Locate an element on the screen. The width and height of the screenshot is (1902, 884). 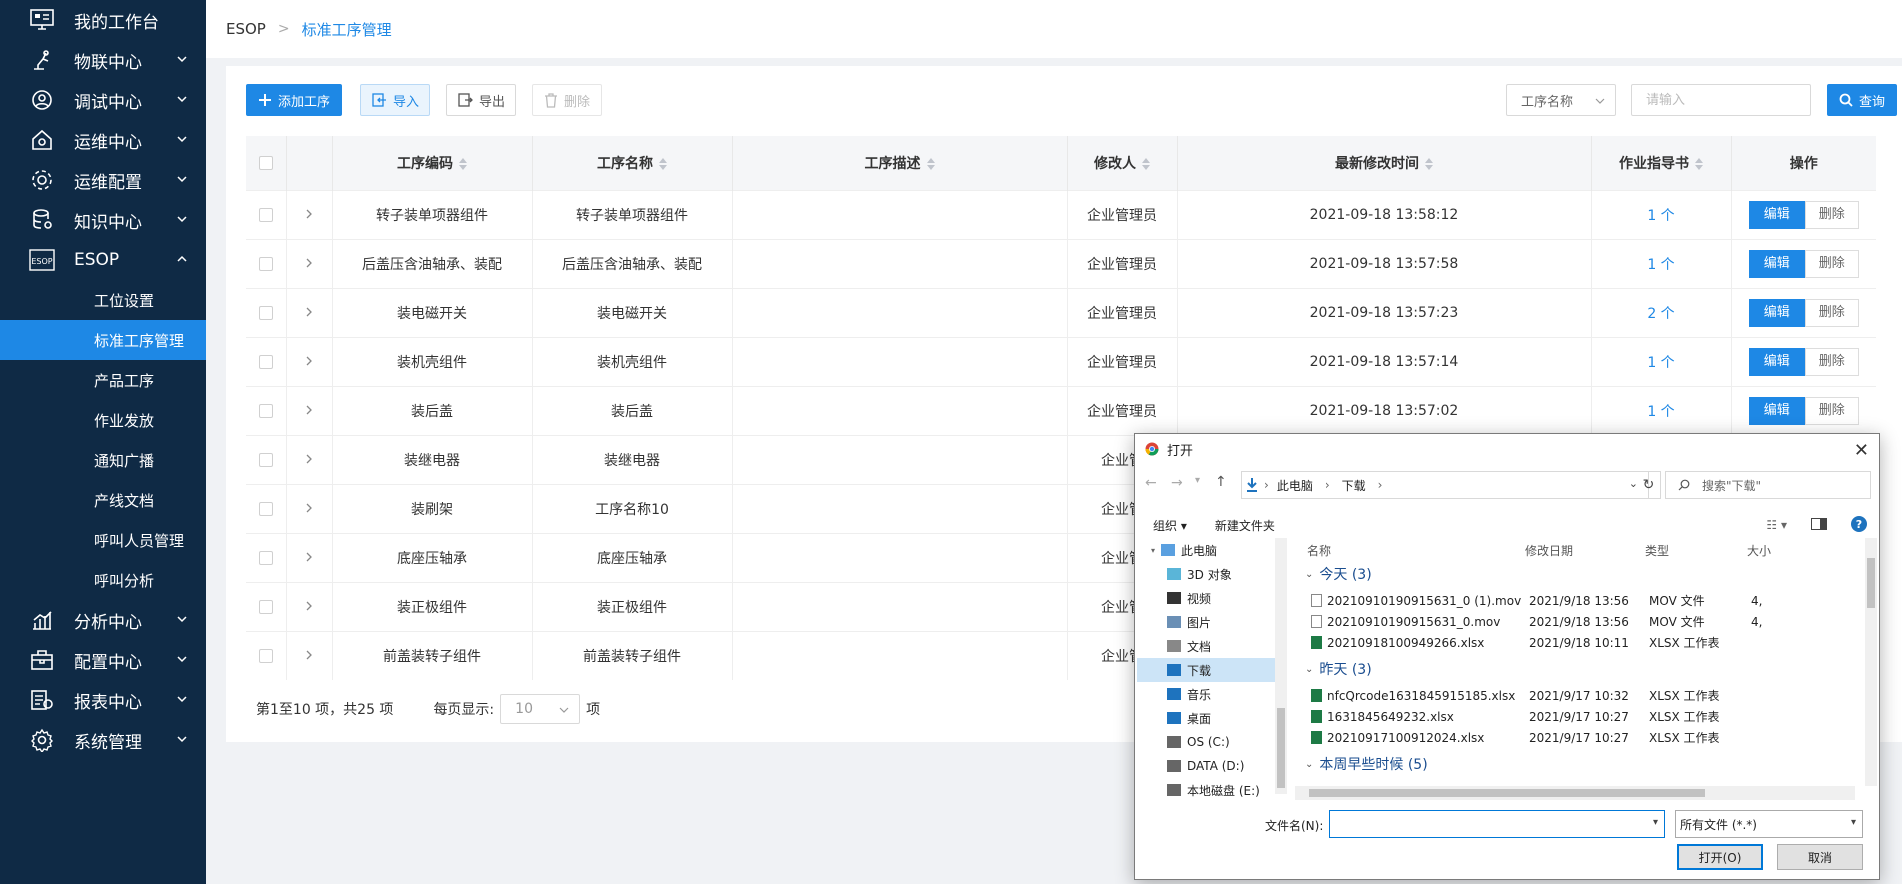
address-bar: › 此电脑 › 下载 › ⌄ is located at coordinates (1445, 485).